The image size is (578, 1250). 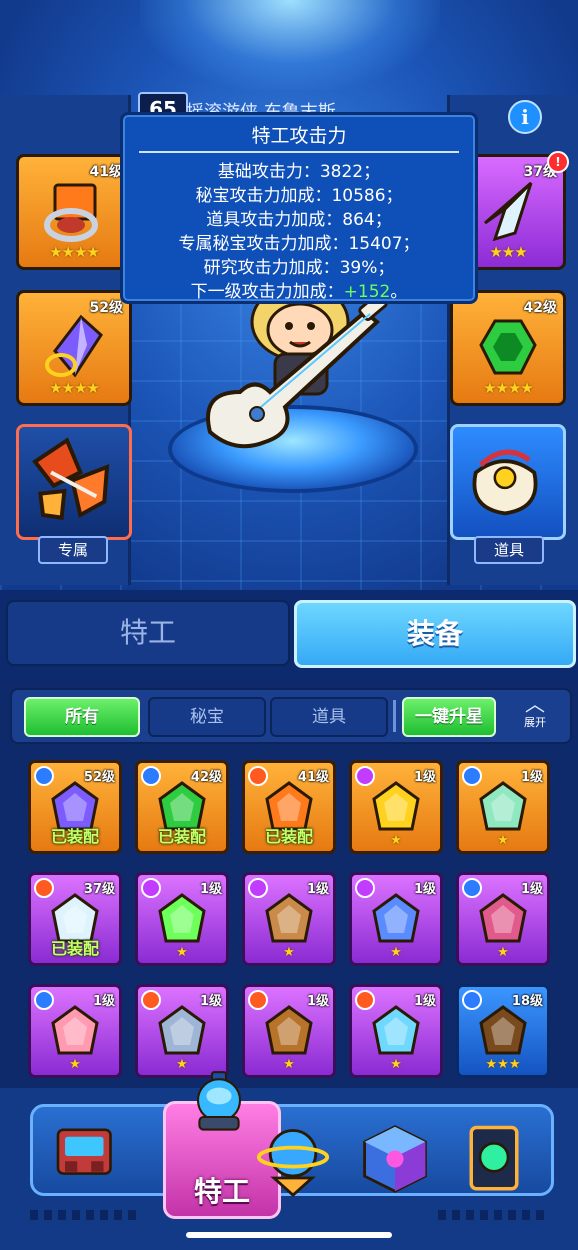 I want to click on tooltip-row-item: 道具攻击力加成：864；, so click(x=299, y=217).